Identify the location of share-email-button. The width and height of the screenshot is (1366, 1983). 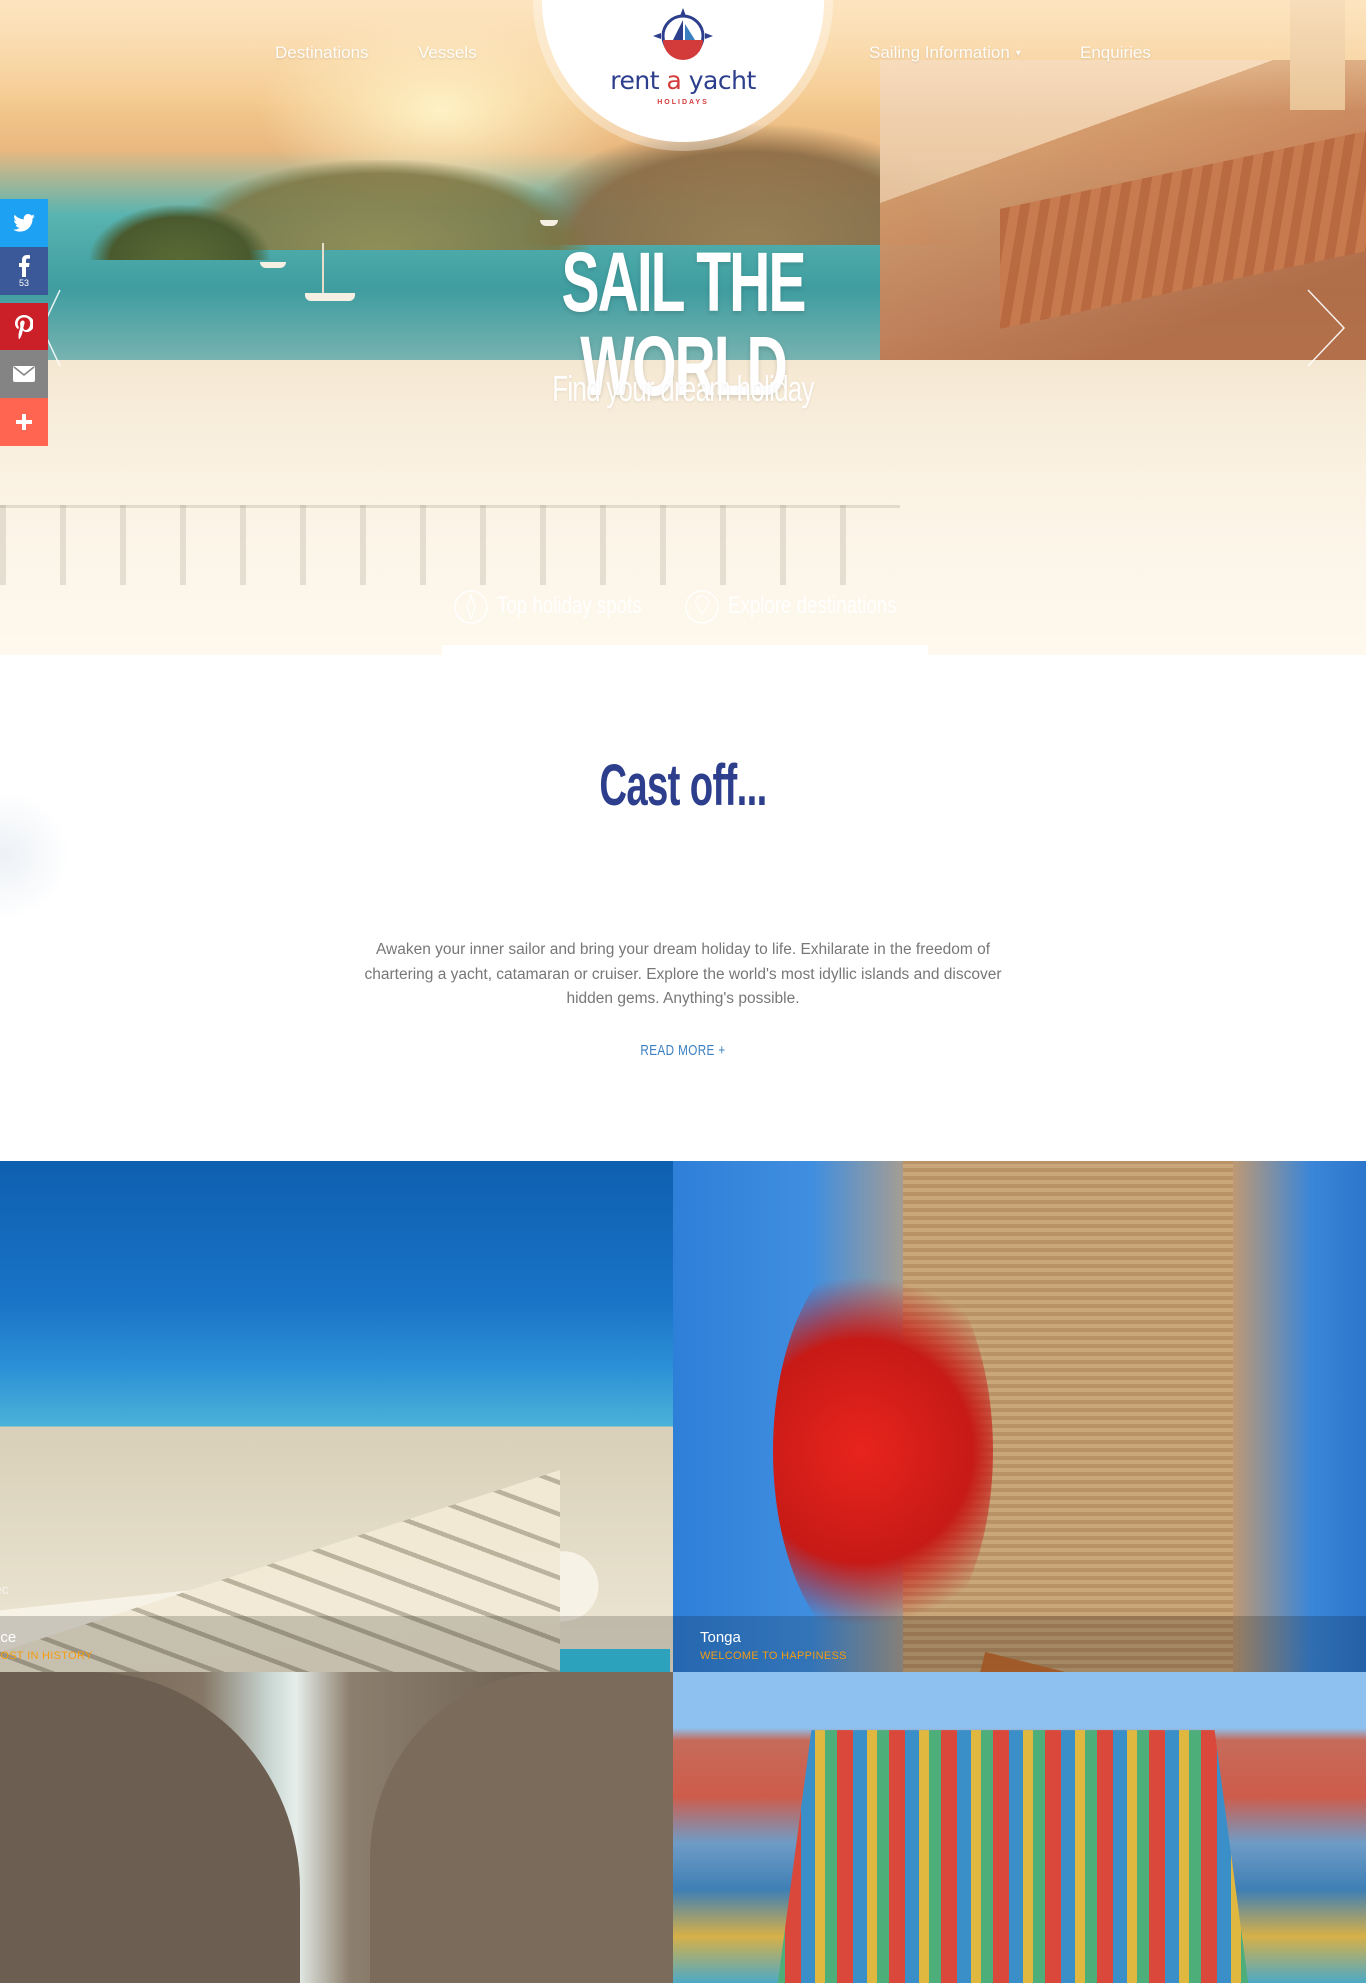
(24, 374).